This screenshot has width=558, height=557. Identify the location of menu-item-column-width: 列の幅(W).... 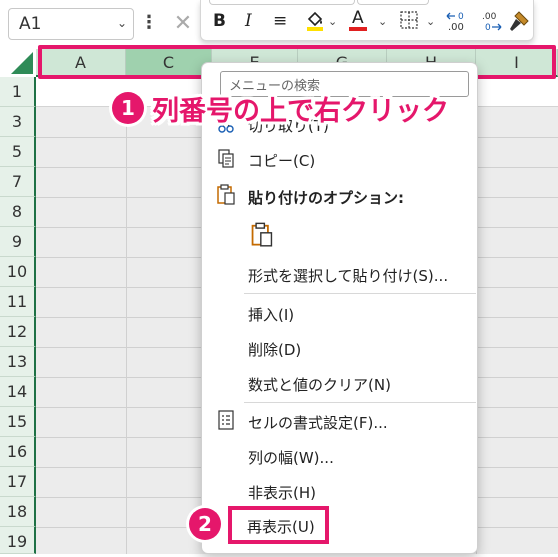
(291, 457).